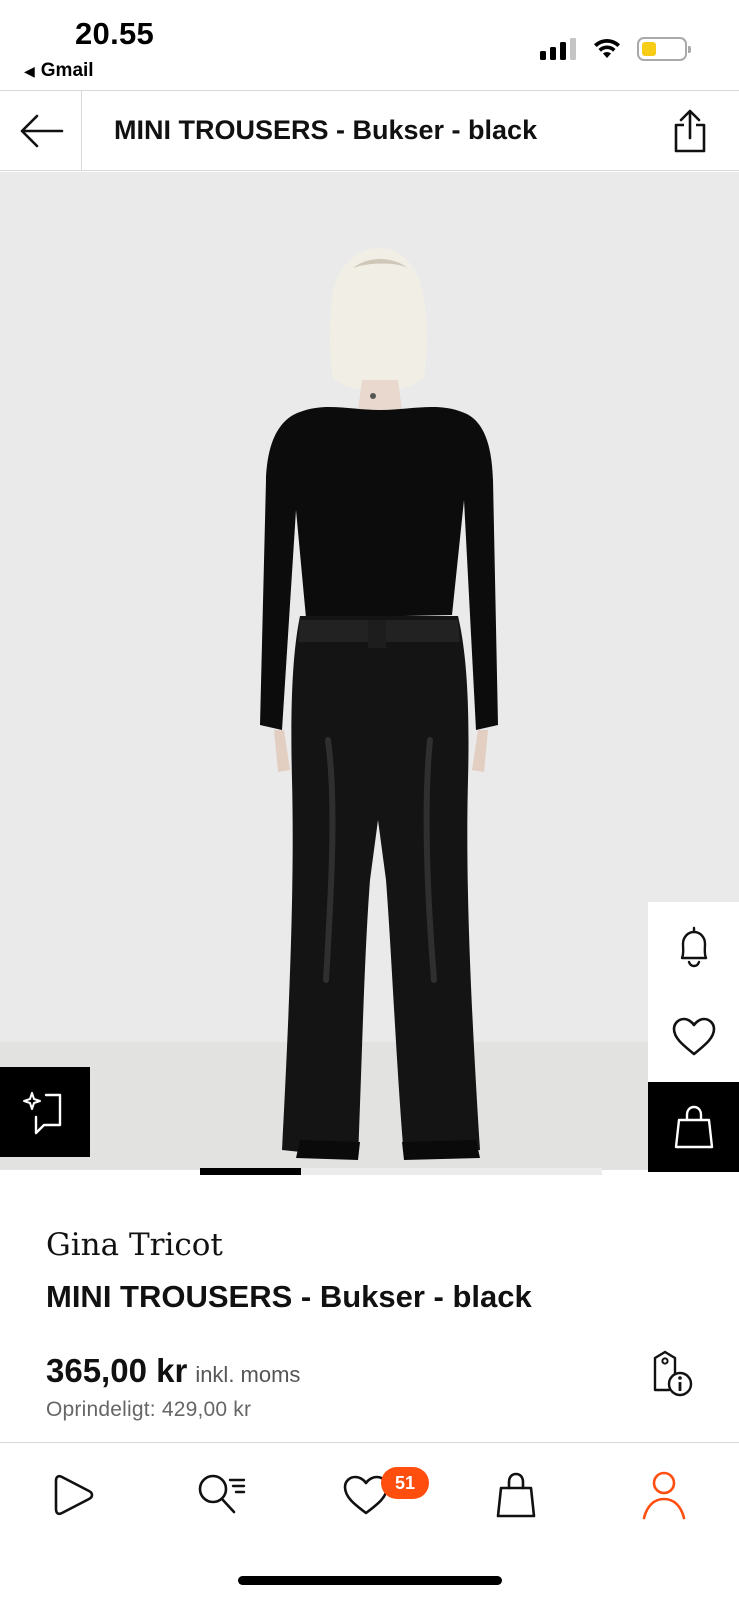 This screenshot has height=1600, width=739. I want to click on status-time: 20.55, so click(115, 33).